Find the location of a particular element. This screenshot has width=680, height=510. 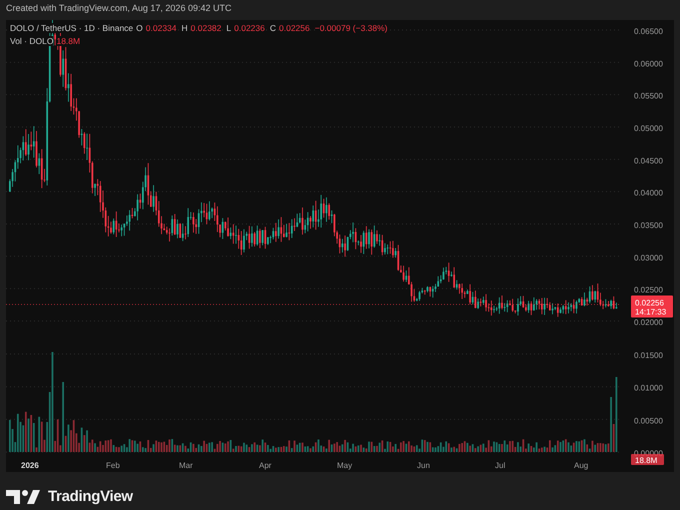

price-axis-label: 0.05000 is located at coordinates (648, 128).